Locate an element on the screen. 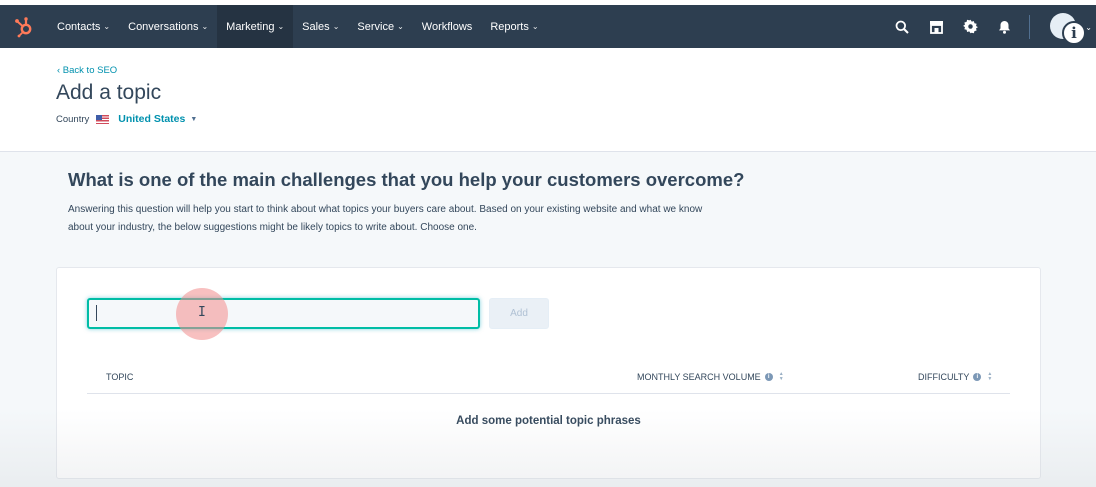 The width and height of the screenshot is (1096, 487). empty-state-message: Add some potential topic phrases is located at coordinates (548, 421).